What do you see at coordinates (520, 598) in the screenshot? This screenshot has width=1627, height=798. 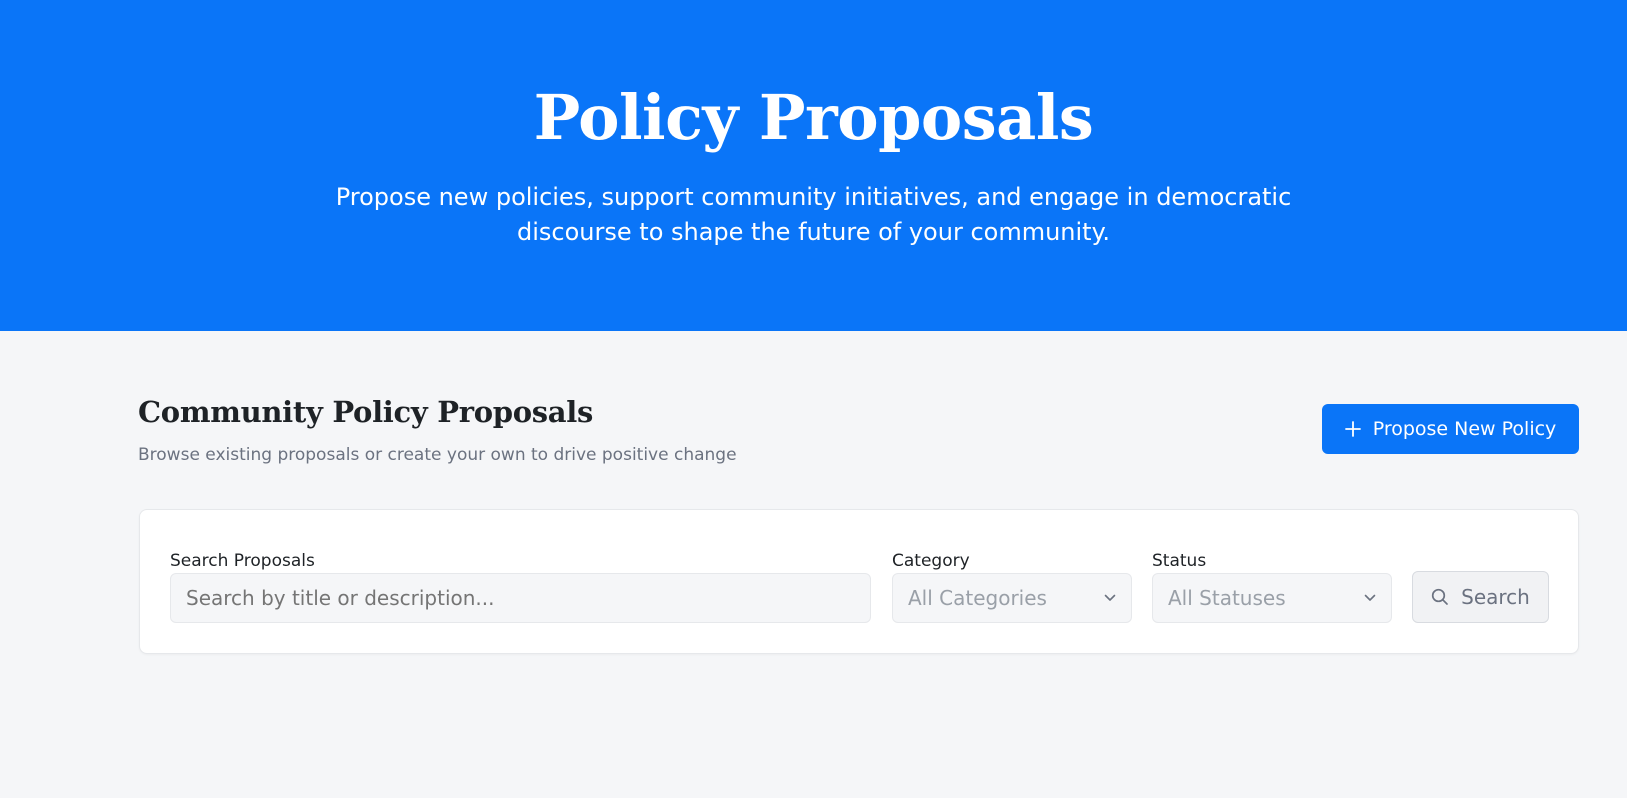 I see `search-input` at bounding box center [520, 598].